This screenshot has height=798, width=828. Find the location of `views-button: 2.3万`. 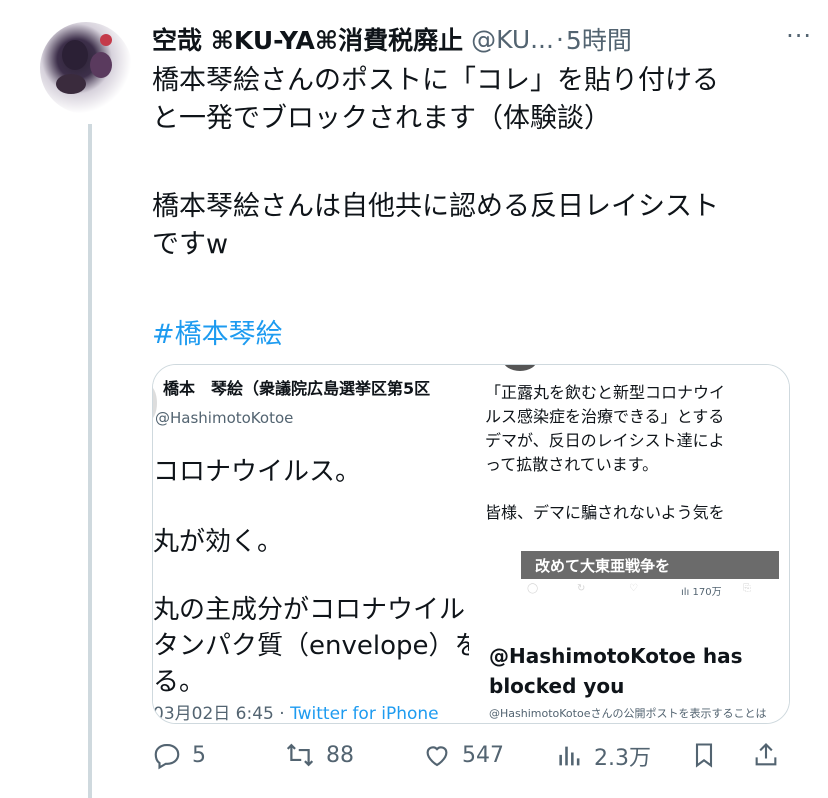

views-button: 2.3万 is located at coordinates (603, 756).